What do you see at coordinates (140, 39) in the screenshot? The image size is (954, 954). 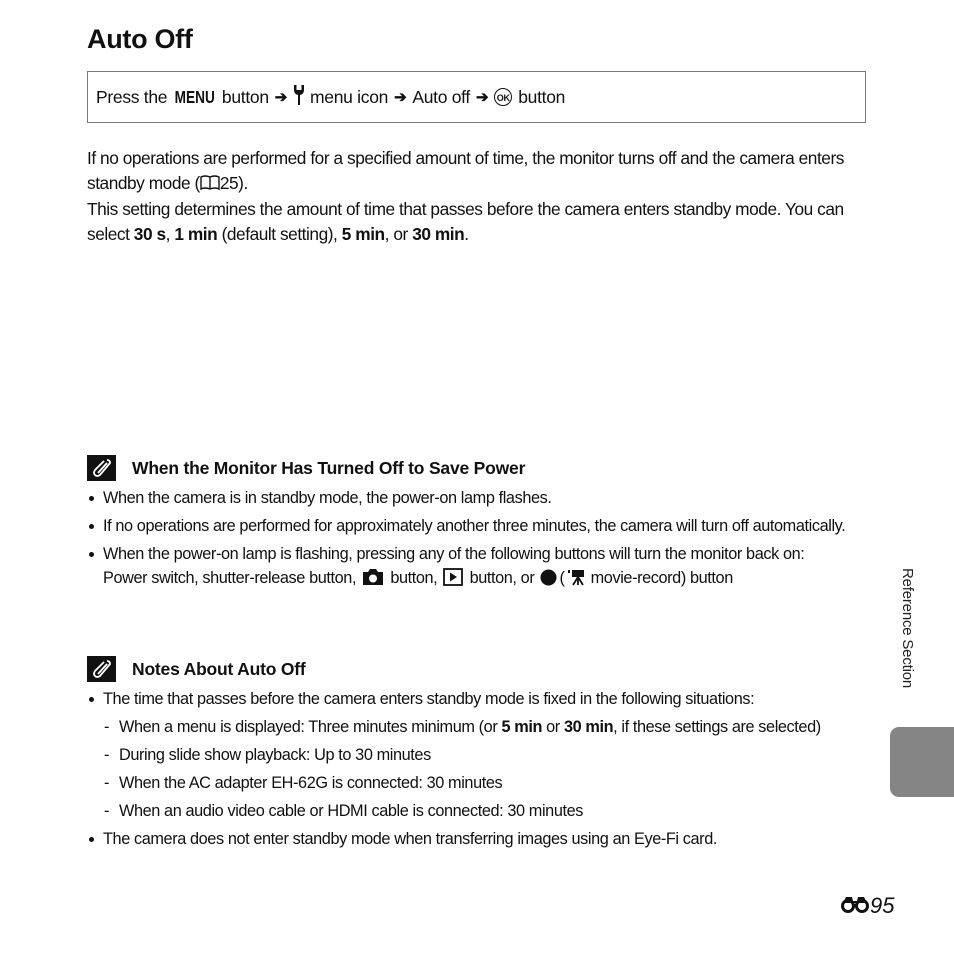 I see `page-title: Auto Off` at bounding box center [140, 39].